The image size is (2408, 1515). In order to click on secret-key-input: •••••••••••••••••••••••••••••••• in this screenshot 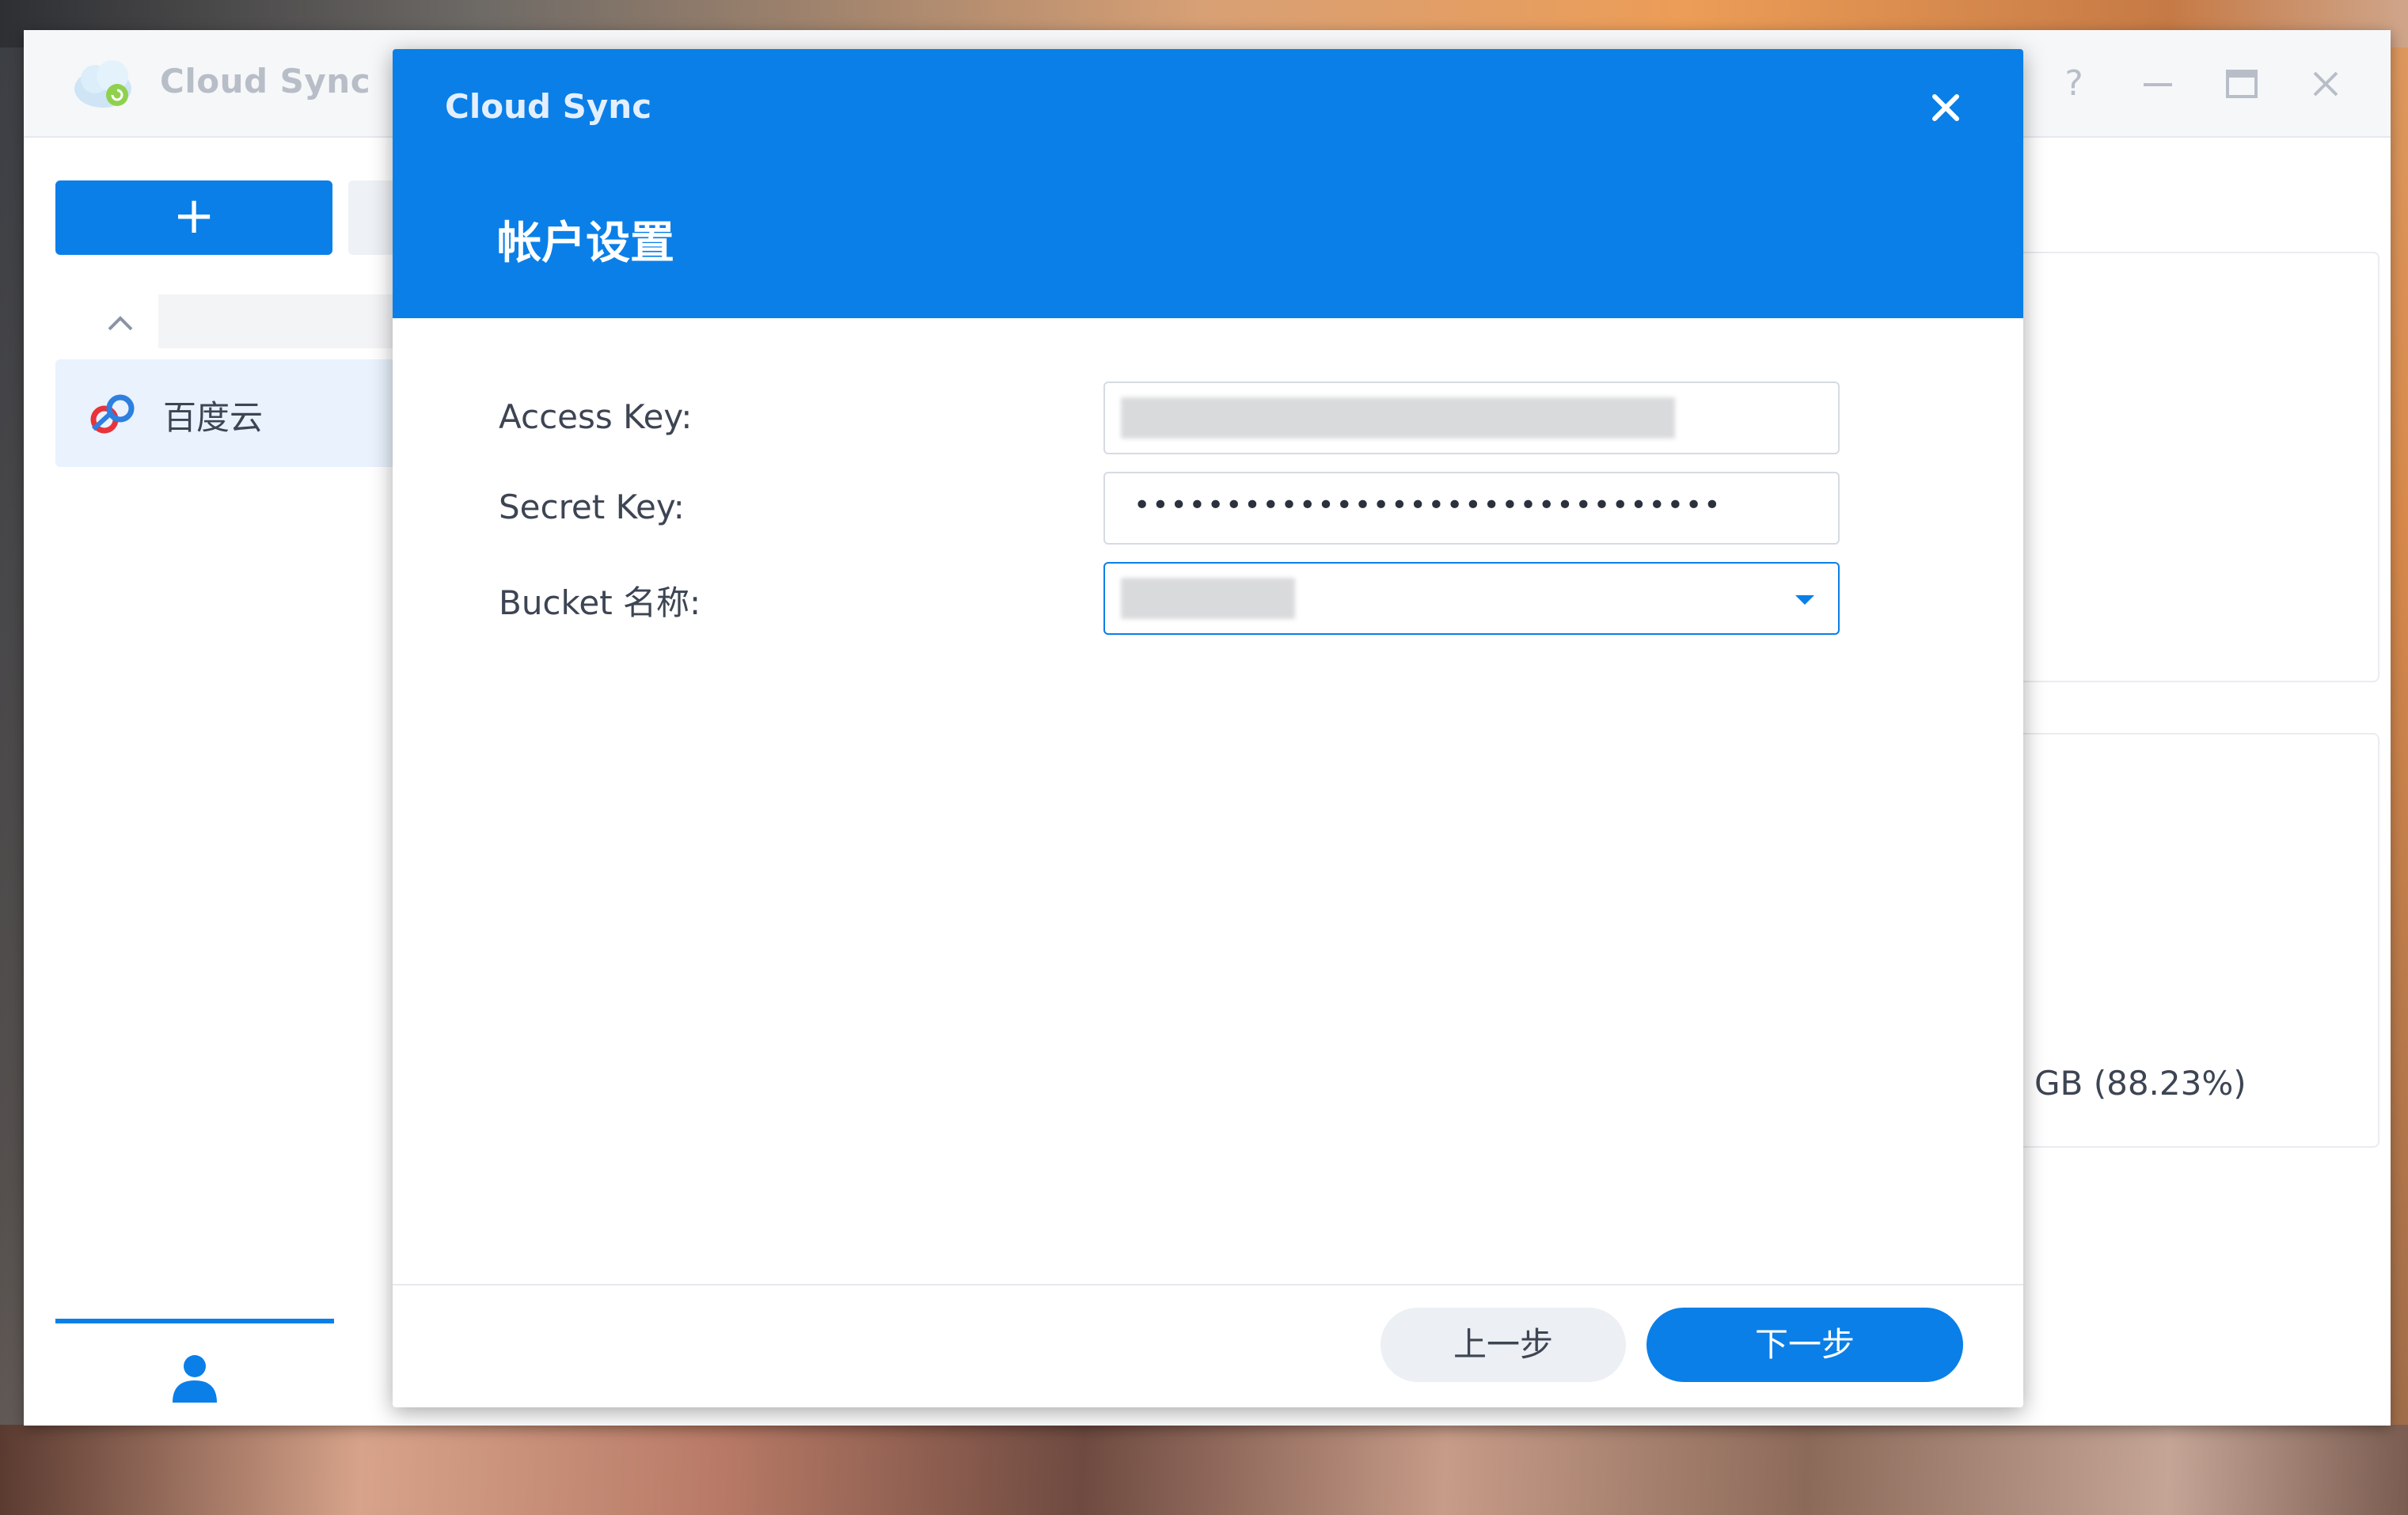, I will do `click(1471, 508)`.